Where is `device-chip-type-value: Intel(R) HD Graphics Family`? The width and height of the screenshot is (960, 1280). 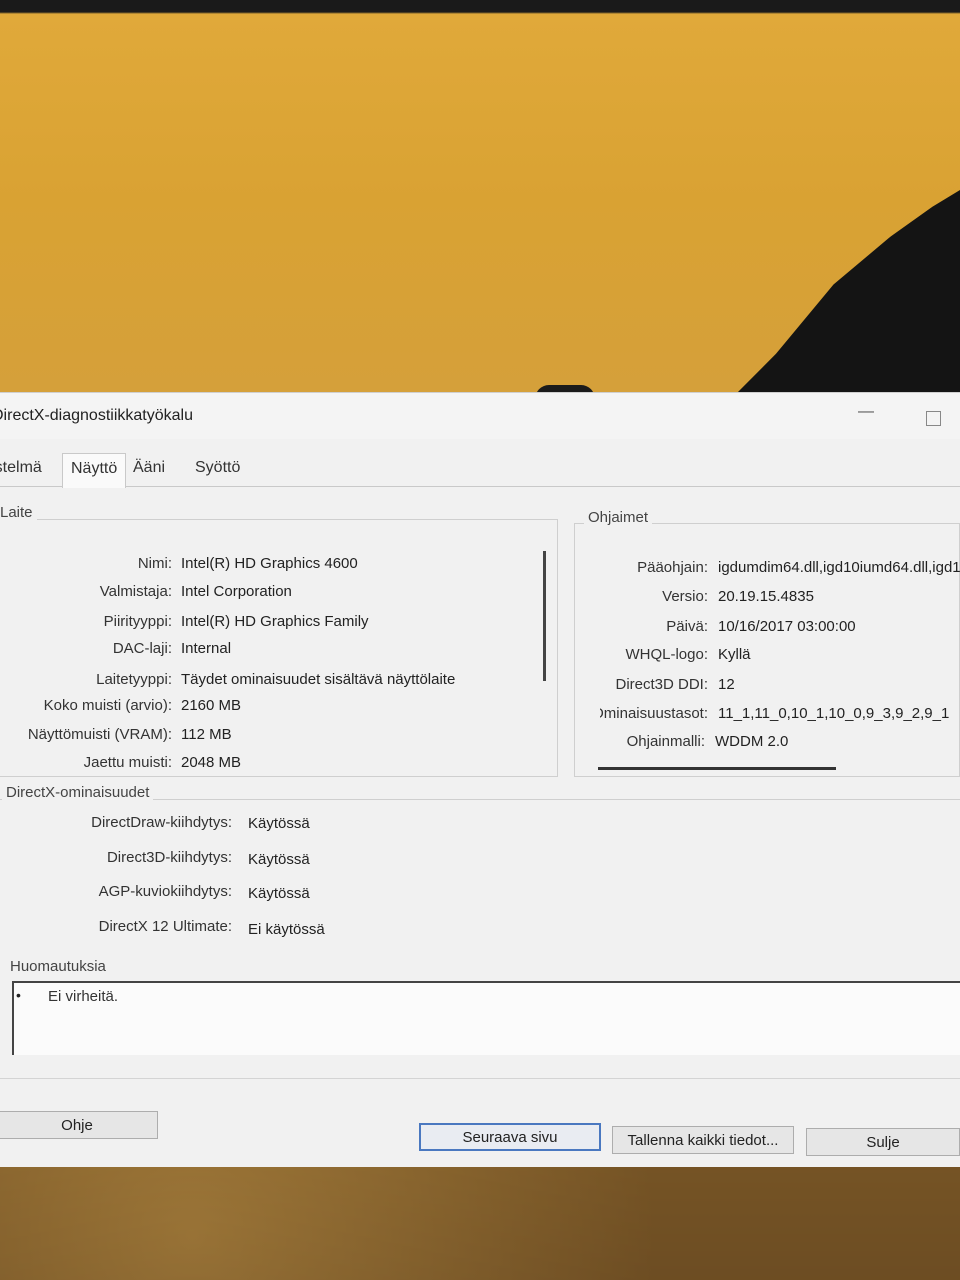
device-chip-type-value: Intel(R) HD Graphics Family is located at coordinates (275, 621).